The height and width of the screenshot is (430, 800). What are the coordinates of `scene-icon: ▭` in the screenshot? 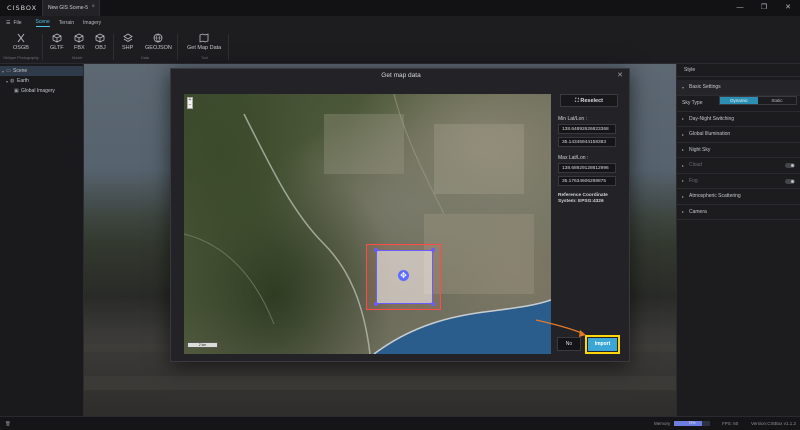 It's located at (8, 71).